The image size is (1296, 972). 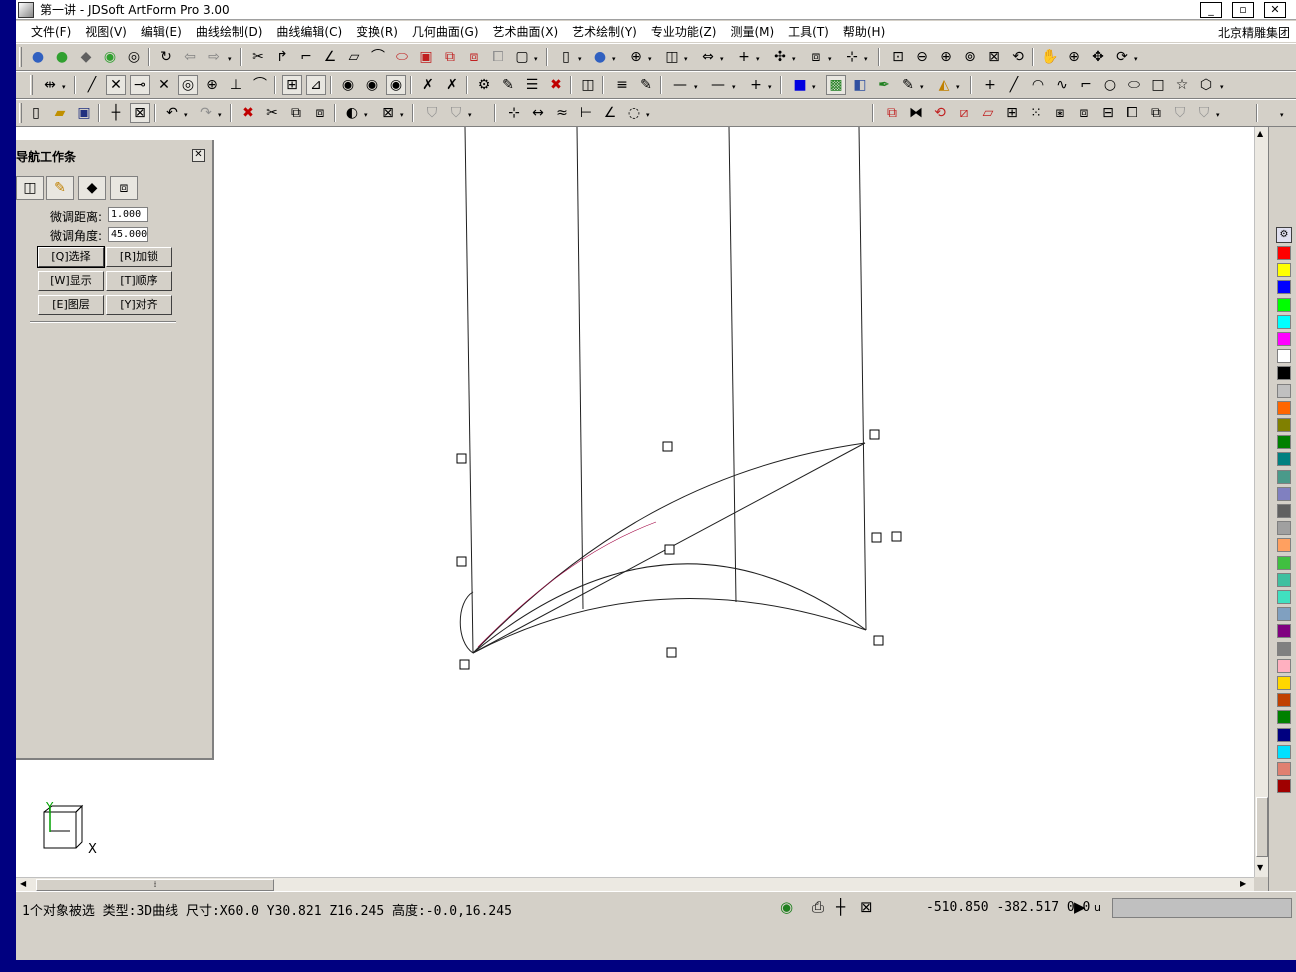 What do you see at coordinates (586, 113) in the screenshot?
I see `measure-icon: ⊢` at bounding box center [586, 113].